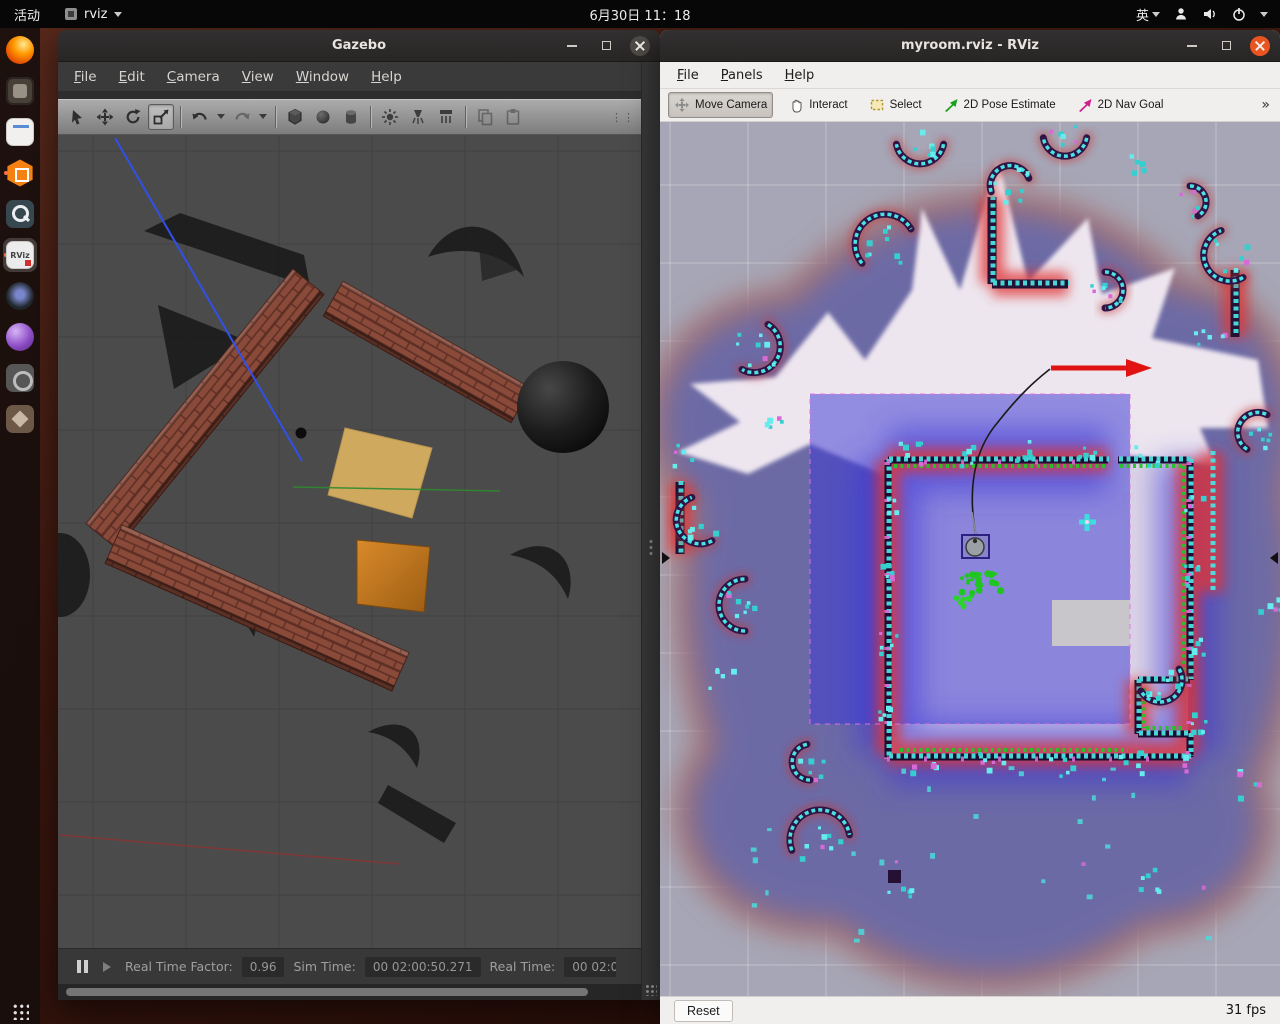  I want to click on step-button, so click(109, 966).